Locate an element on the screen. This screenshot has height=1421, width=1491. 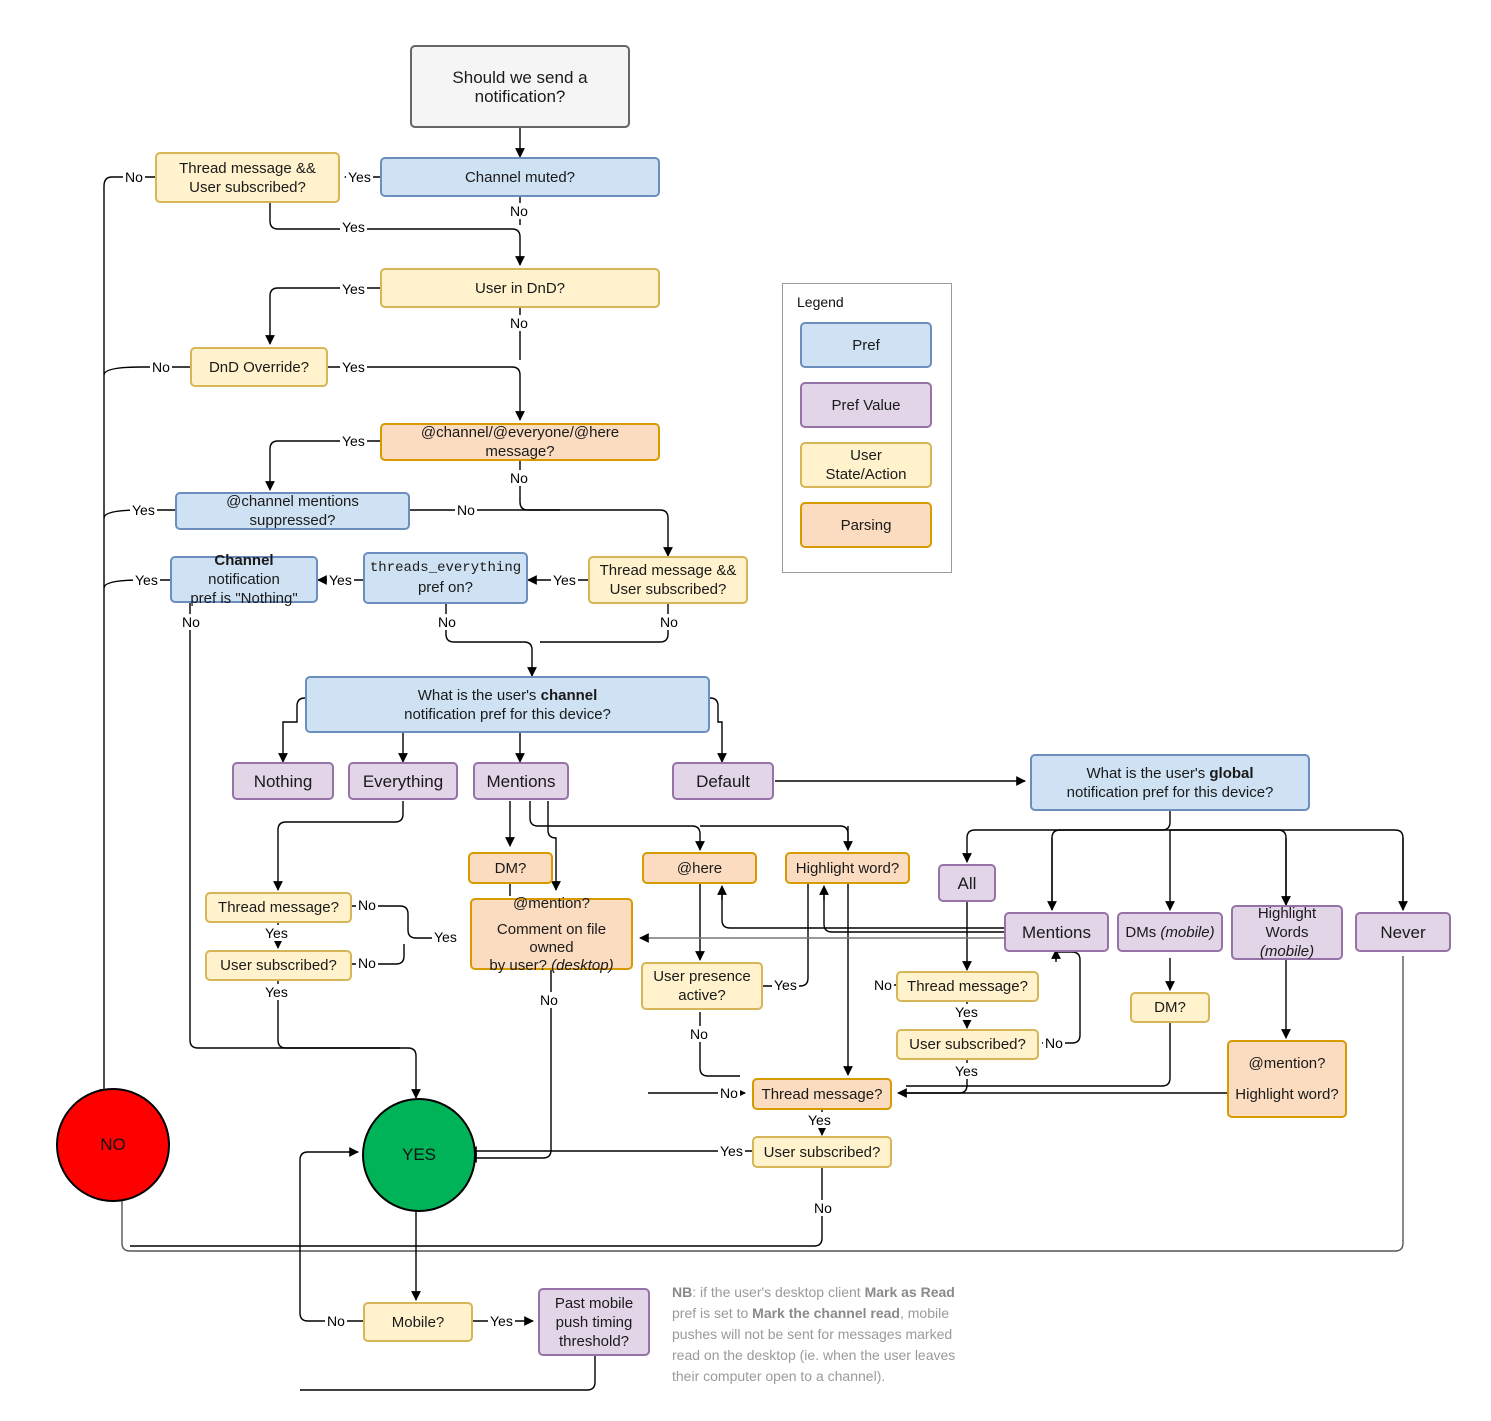
node-value-all: All is located at coordinates (967, 883).